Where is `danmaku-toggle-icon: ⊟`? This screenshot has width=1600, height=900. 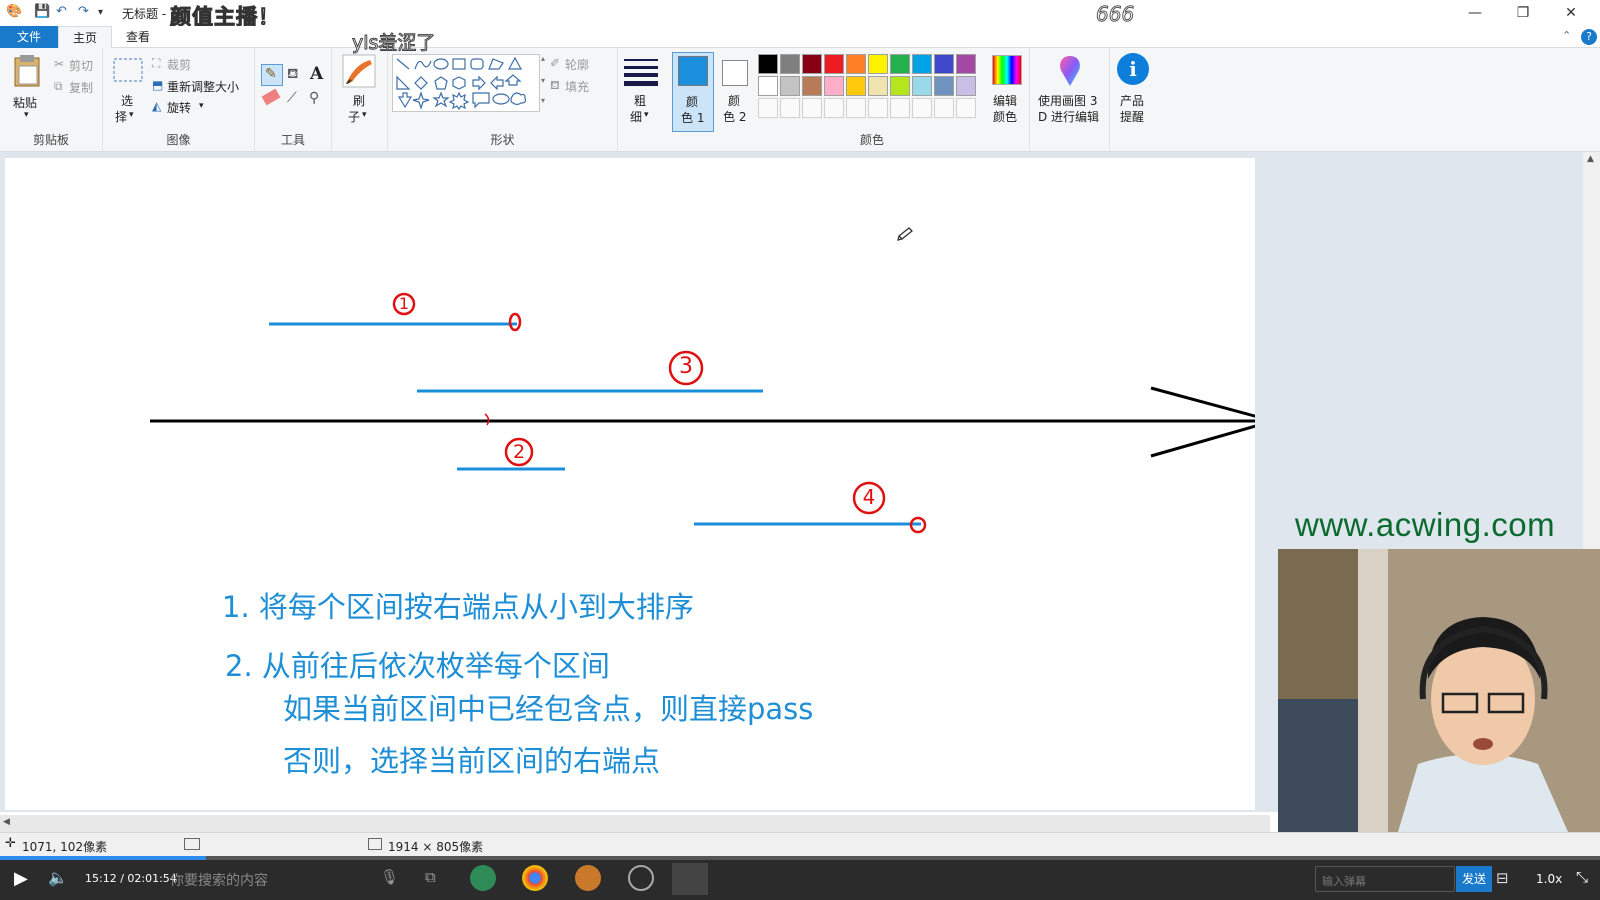 danmaku-toggle-icon: ⊟ is located at coordinates (1502, 878).